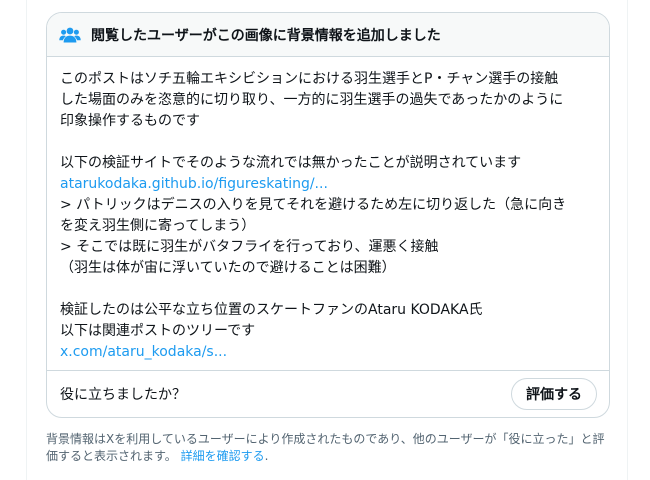 The height and width of the screenshot is (480, 650). What do you see at coordinates (158, 226) in the screenshot?
I see `note-text-line: を変え羽生側に寄ってしまう）` at bounding box center [158, 226].